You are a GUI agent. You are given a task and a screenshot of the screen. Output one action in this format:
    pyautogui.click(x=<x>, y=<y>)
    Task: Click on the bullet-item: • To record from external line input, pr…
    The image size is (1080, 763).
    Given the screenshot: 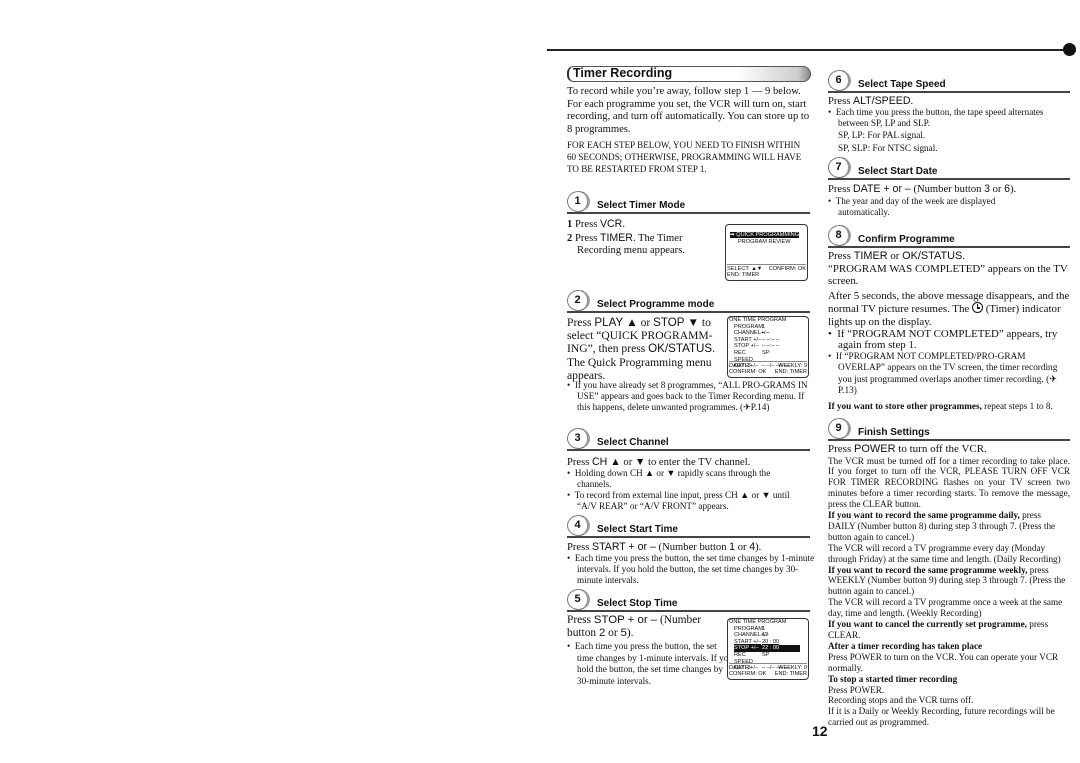 What is the action you would take?
    pyautogui.click(x=678, y=500)
    